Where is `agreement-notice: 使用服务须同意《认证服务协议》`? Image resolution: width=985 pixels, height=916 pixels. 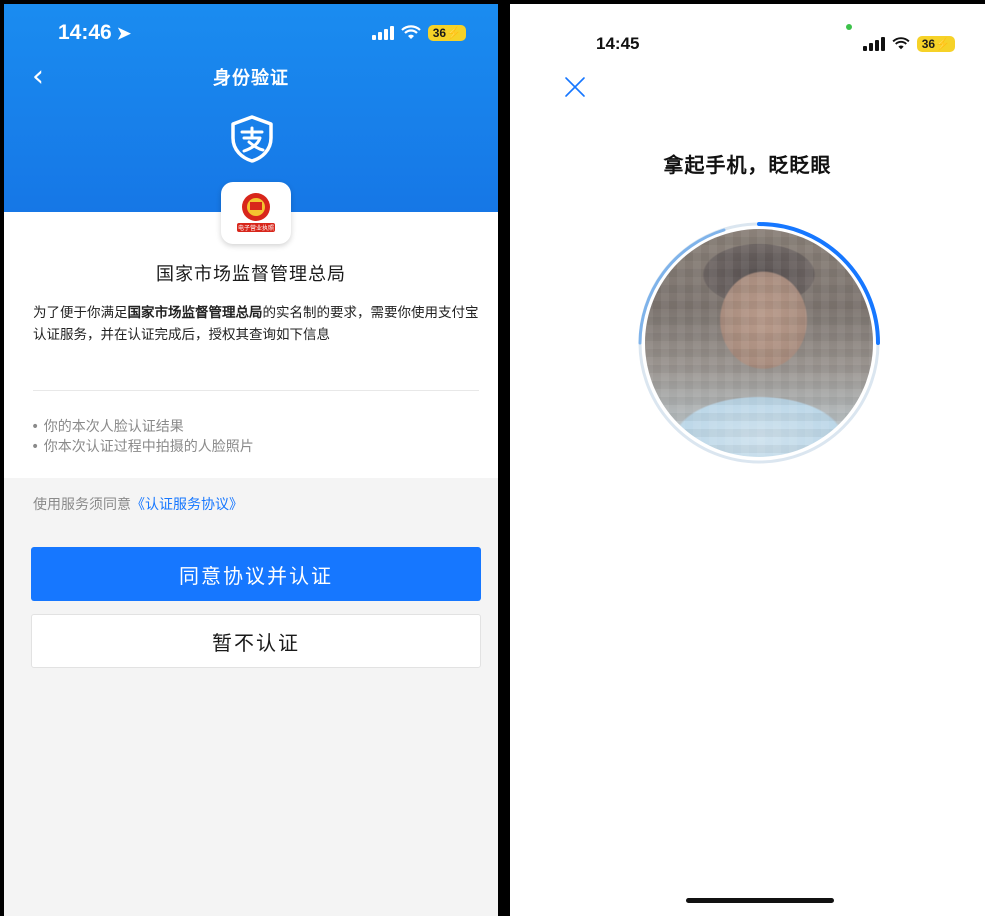
agreement-notice: 使用服务须同意《认证服务协议》 is located at coordinates (138, 505).